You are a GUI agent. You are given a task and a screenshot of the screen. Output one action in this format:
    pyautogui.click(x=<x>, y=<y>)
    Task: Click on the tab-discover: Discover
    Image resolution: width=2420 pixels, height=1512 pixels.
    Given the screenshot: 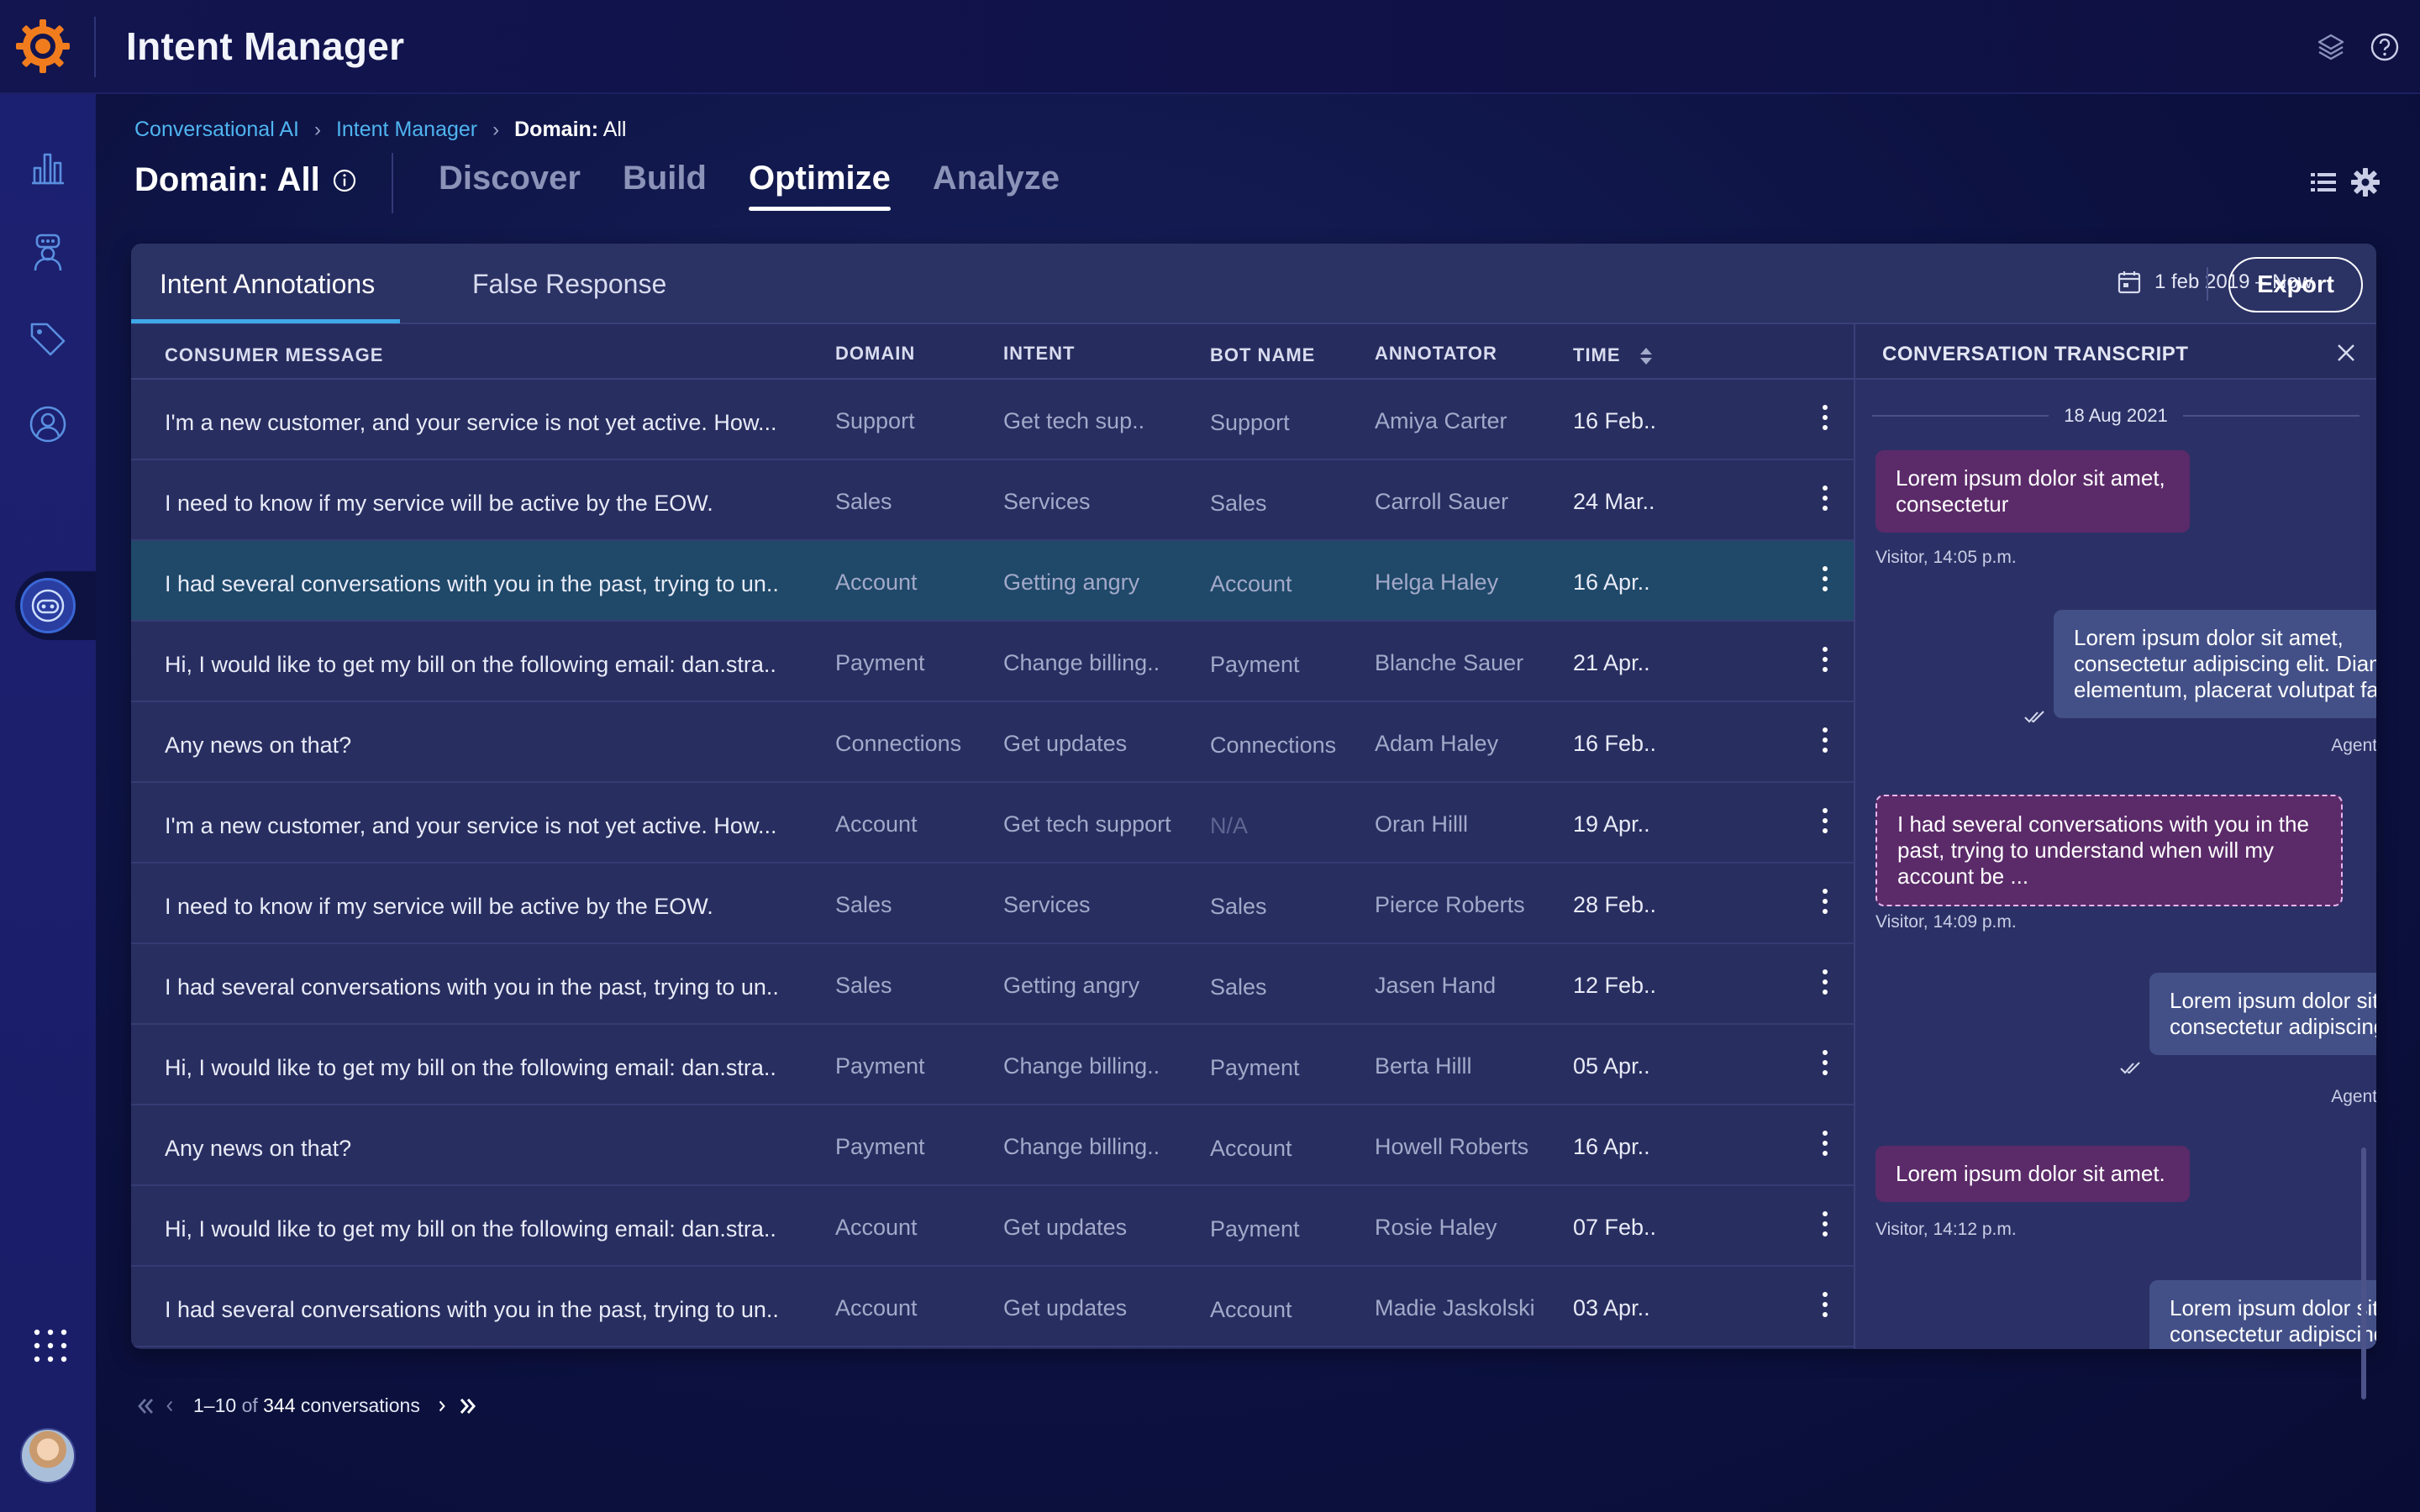 What is the action you would take?
    pyautogui.click(x=510, y=185)
    